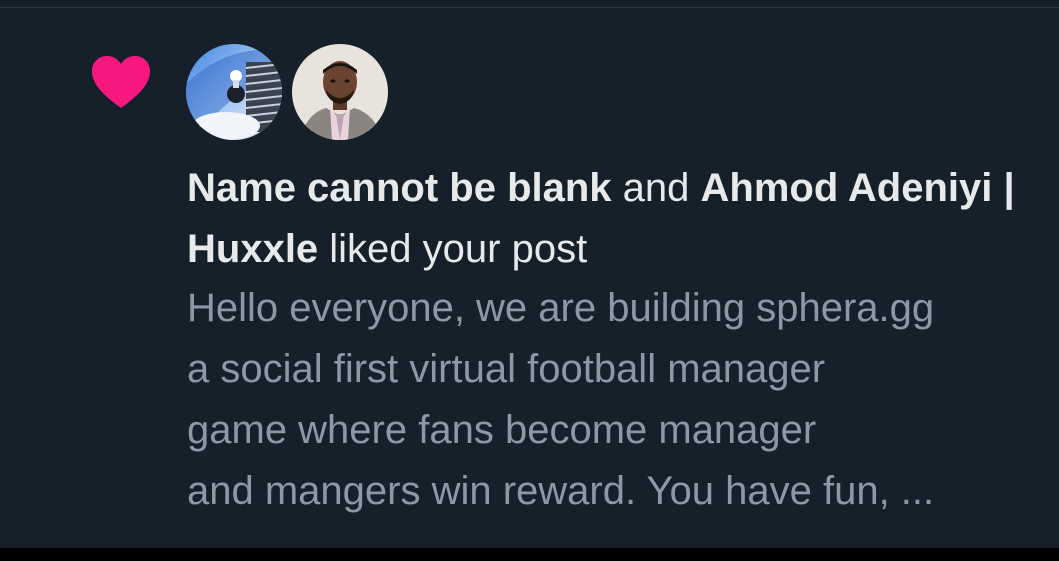 Image resolution: width=1059 pixels, height=561 pixels. What do you see at coordinates (453, 249) in the screenshot?
I see `action-text: liked your post` at bounding box center [453, 249].